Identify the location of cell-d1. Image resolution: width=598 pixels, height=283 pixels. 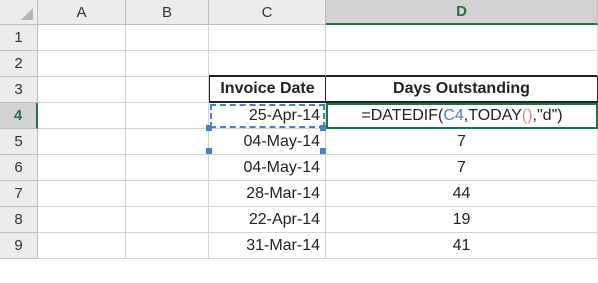
(462, 38).